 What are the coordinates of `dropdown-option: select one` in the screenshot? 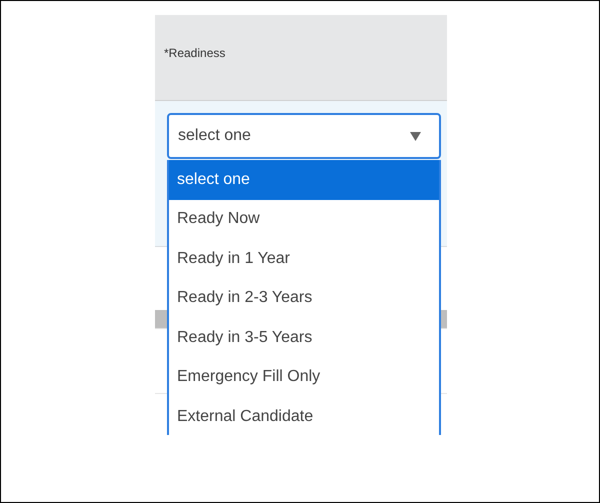 It's located at (304, 180).